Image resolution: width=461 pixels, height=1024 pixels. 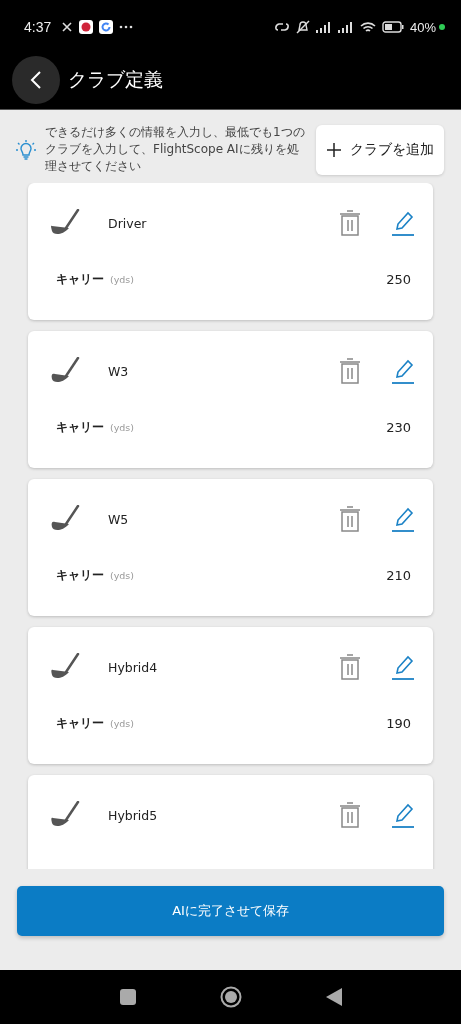 What do you see at coordinates (133, 667) in the screenshot?
I see `club-name: Hybrid4` at bounding box center [133, 667].